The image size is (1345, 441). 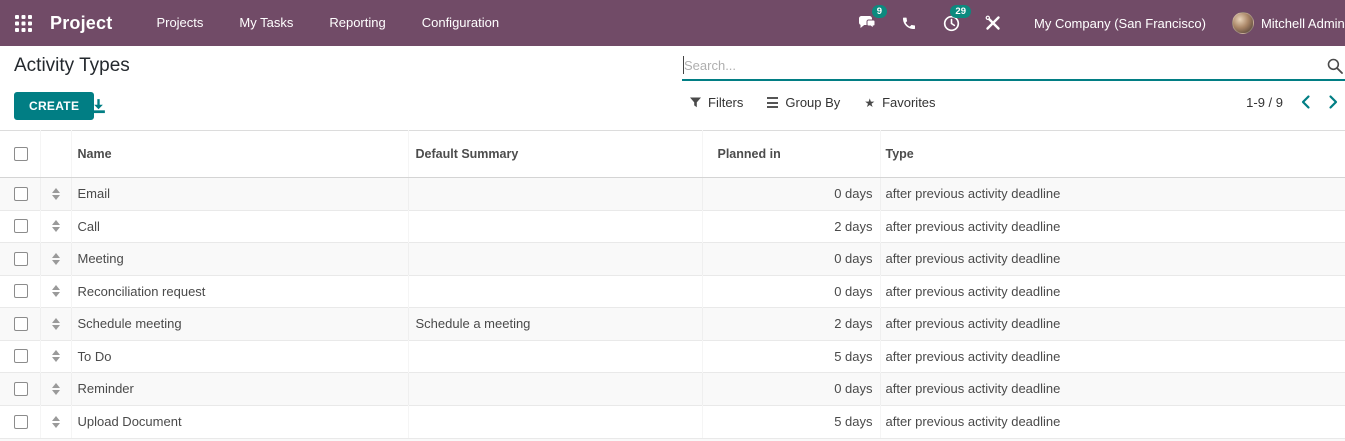 What do you see at coordinates (1335, 68) in the screenshot?
I see `search-icon` at bounding box center [1335, 68].